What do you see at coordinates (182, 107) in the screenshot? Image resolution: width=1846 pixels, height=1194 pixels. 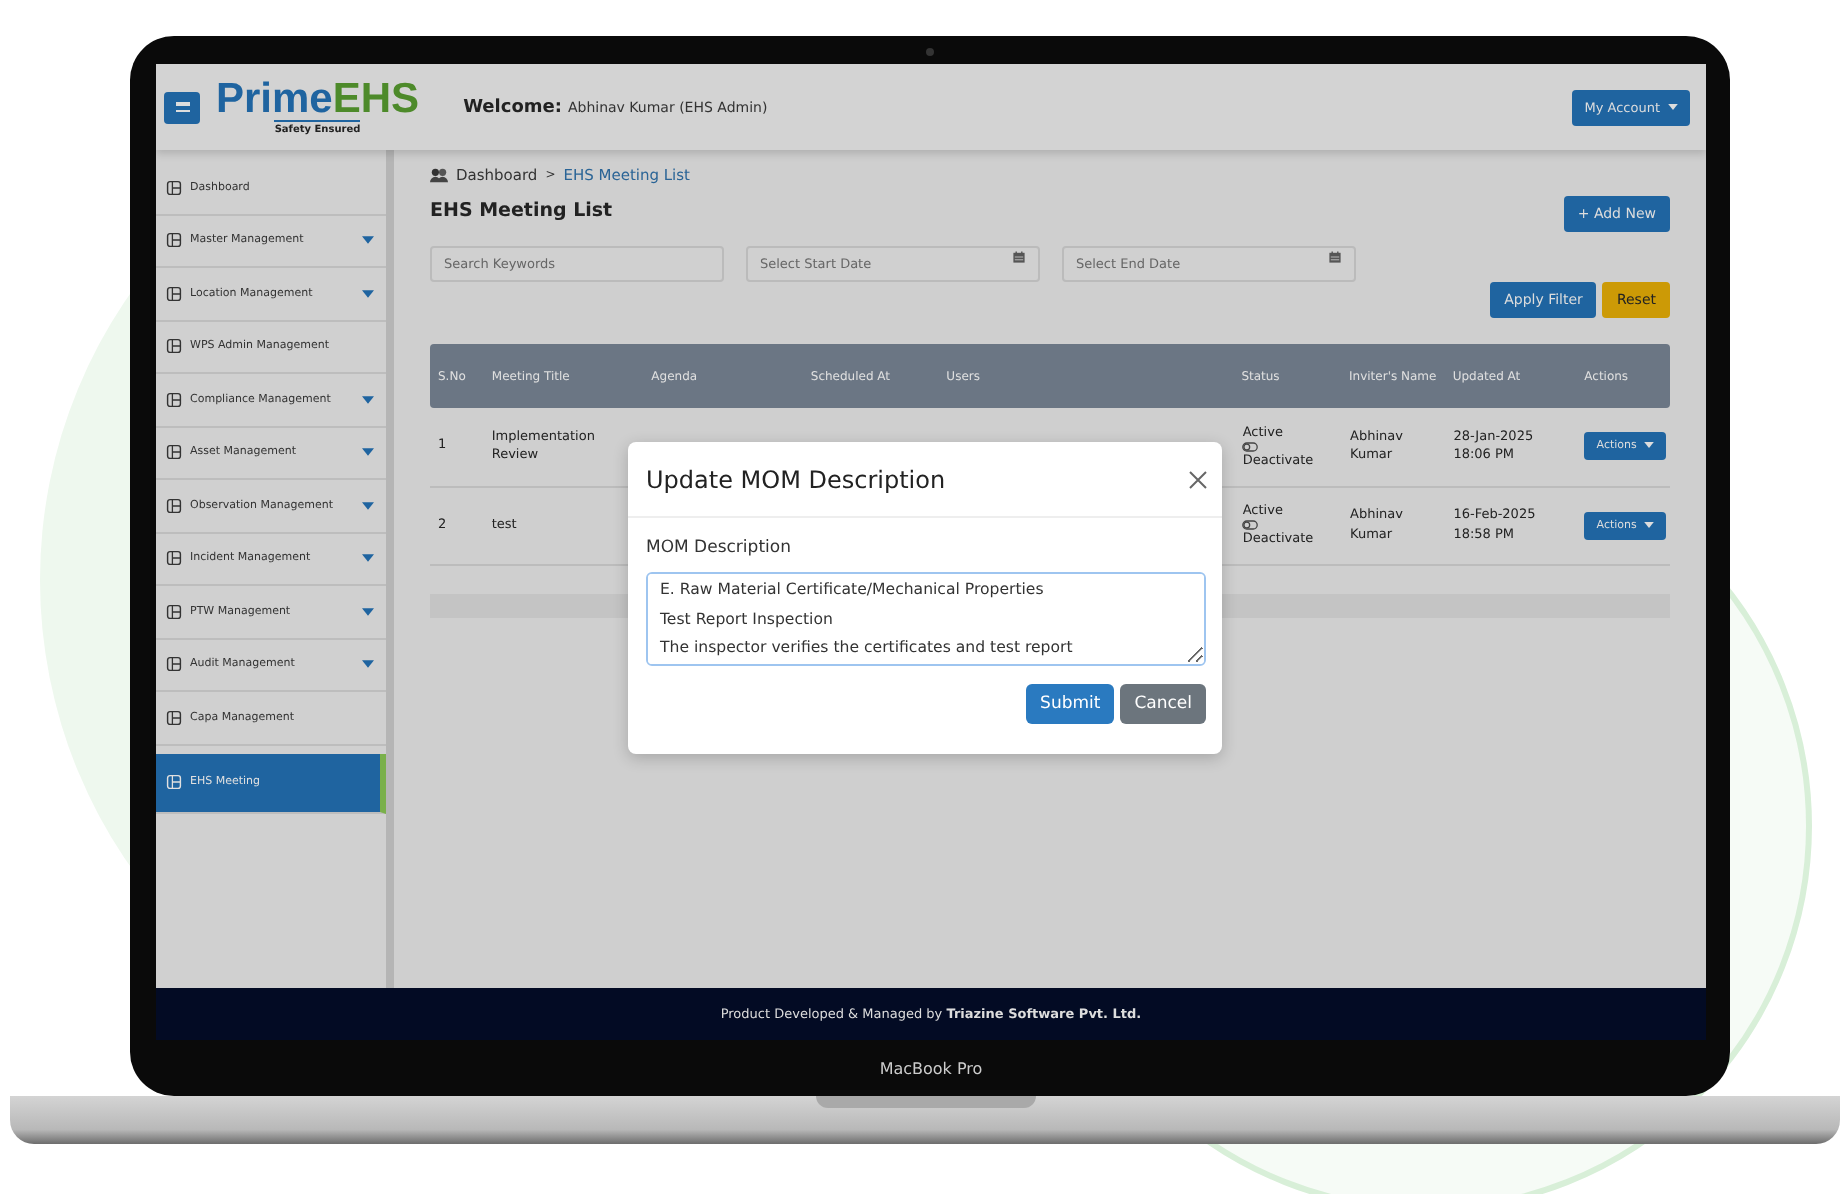 I see `menu-icon` at bounding box center [182, 107].